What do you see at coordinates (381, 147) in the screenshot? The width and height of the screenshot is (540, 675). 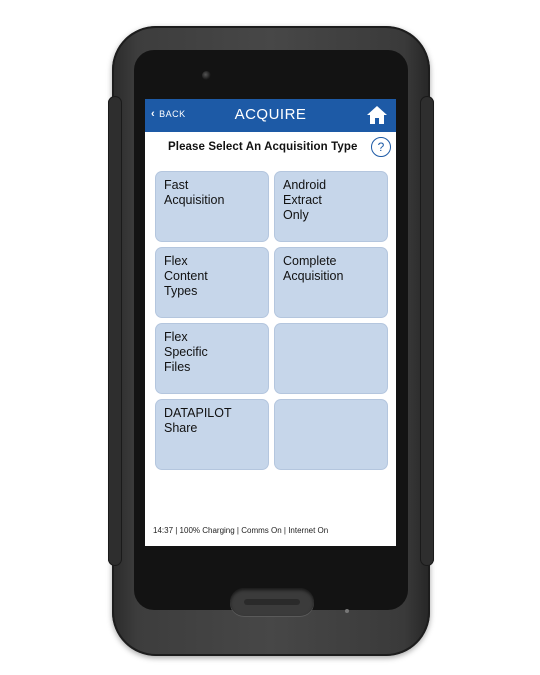 I see `help-icon: ?` at bounding box center [381, 147].